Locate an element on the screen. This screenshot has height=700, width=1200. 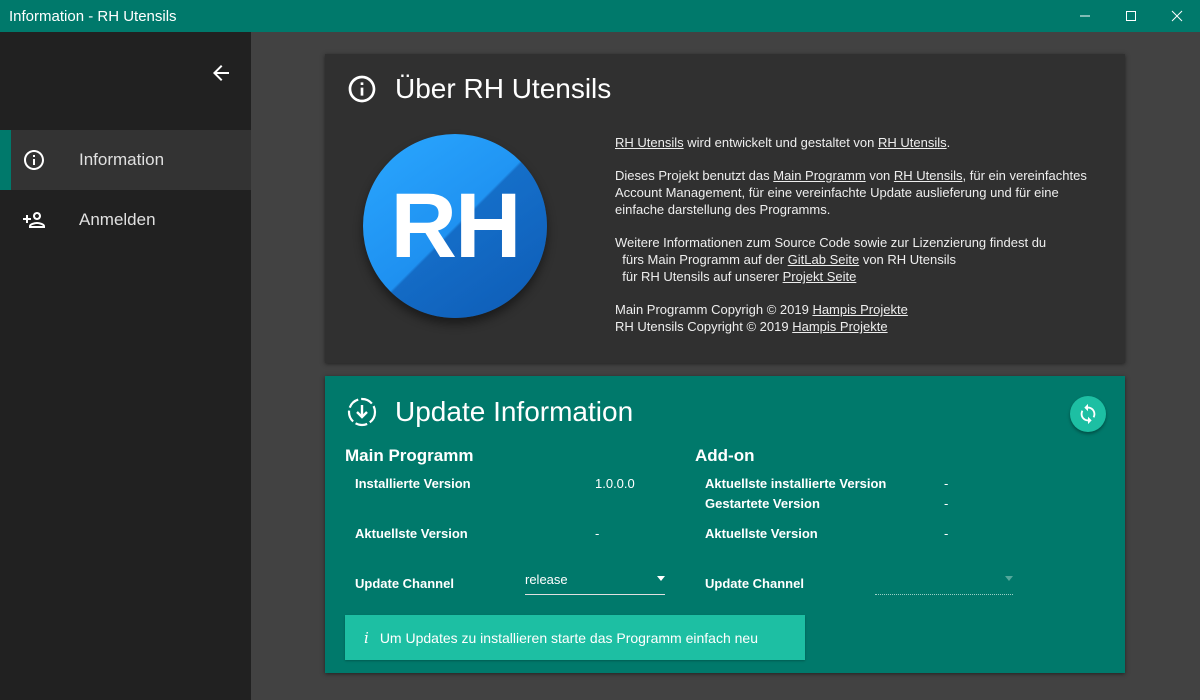
person-add-icon is located at coordinates (34, 220).